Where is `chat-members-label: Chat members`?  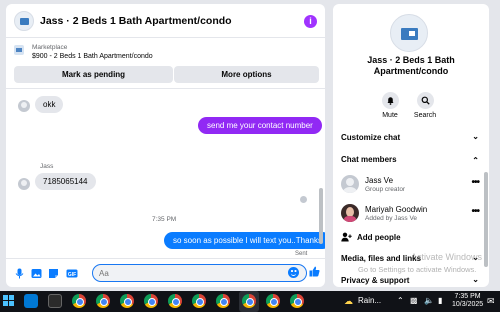
chat-members-label: Chat members is located at coordinates (369, 159).